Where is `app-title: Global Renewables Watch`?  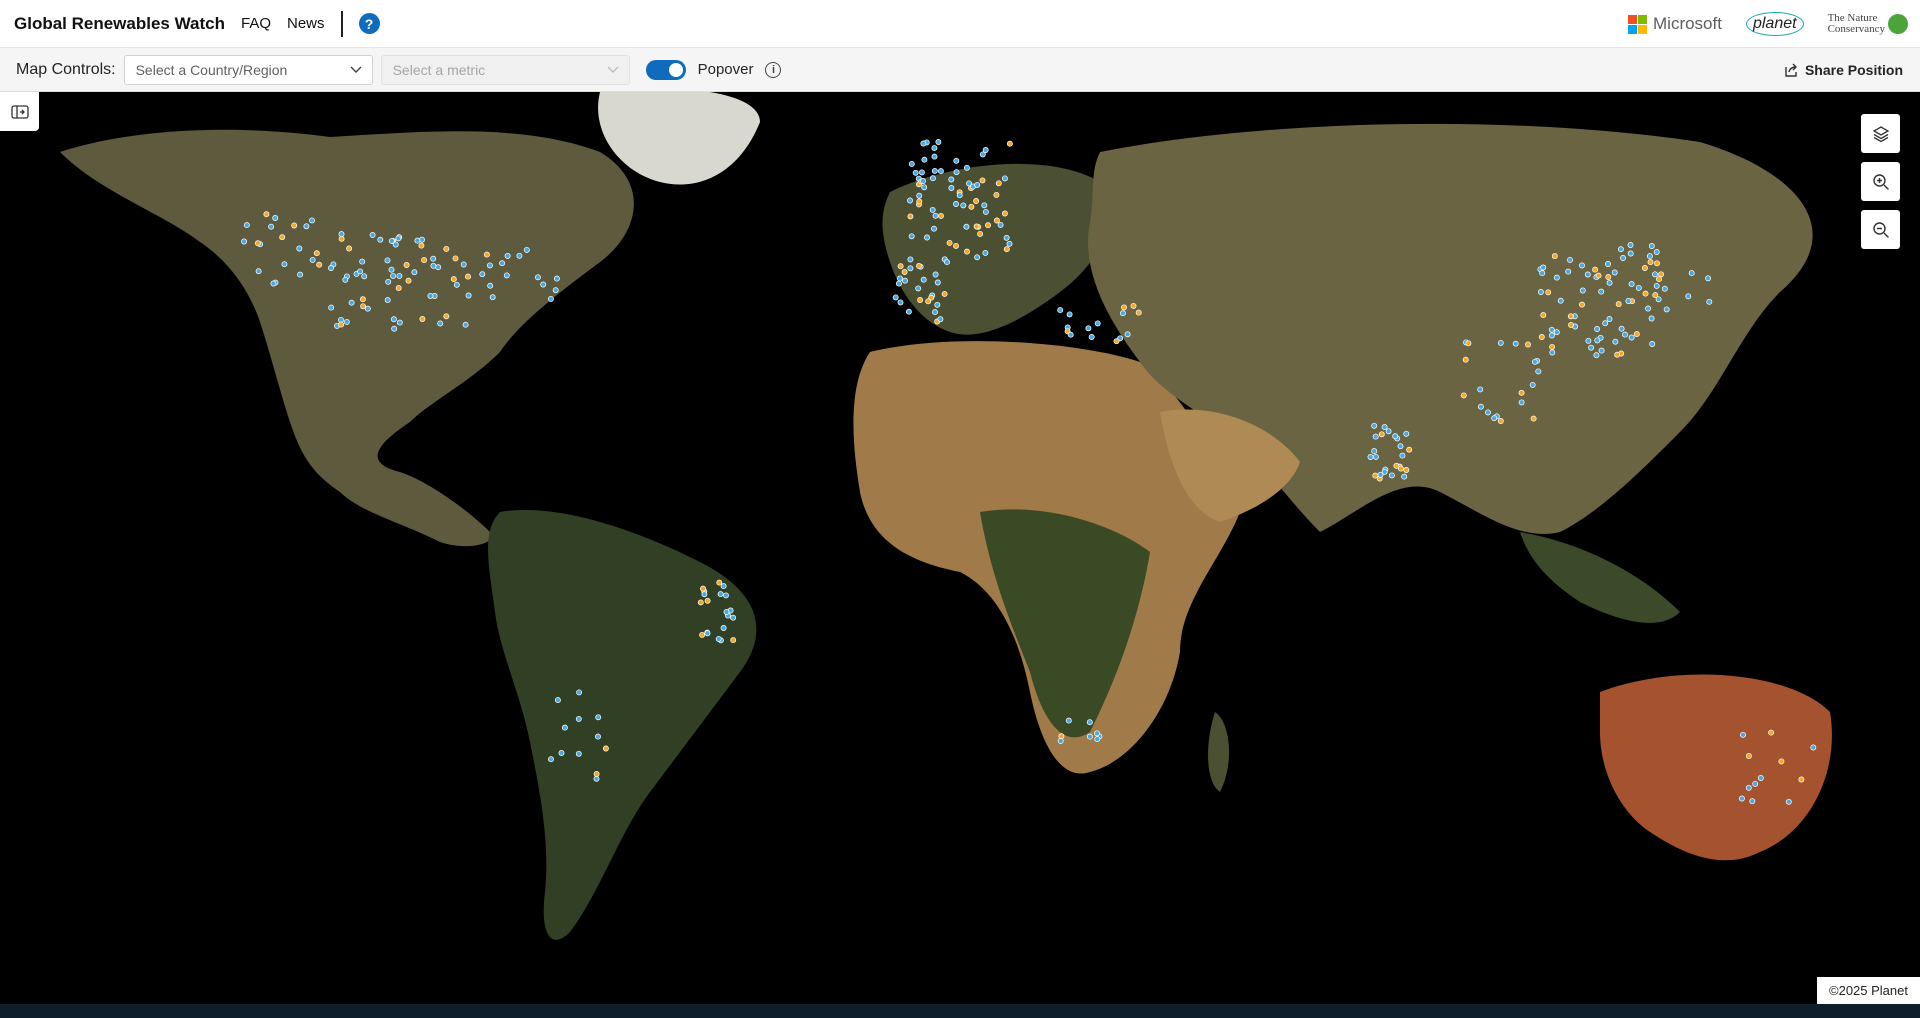 app-title: Global Renewables Watch is located at coordinates (119, 24).